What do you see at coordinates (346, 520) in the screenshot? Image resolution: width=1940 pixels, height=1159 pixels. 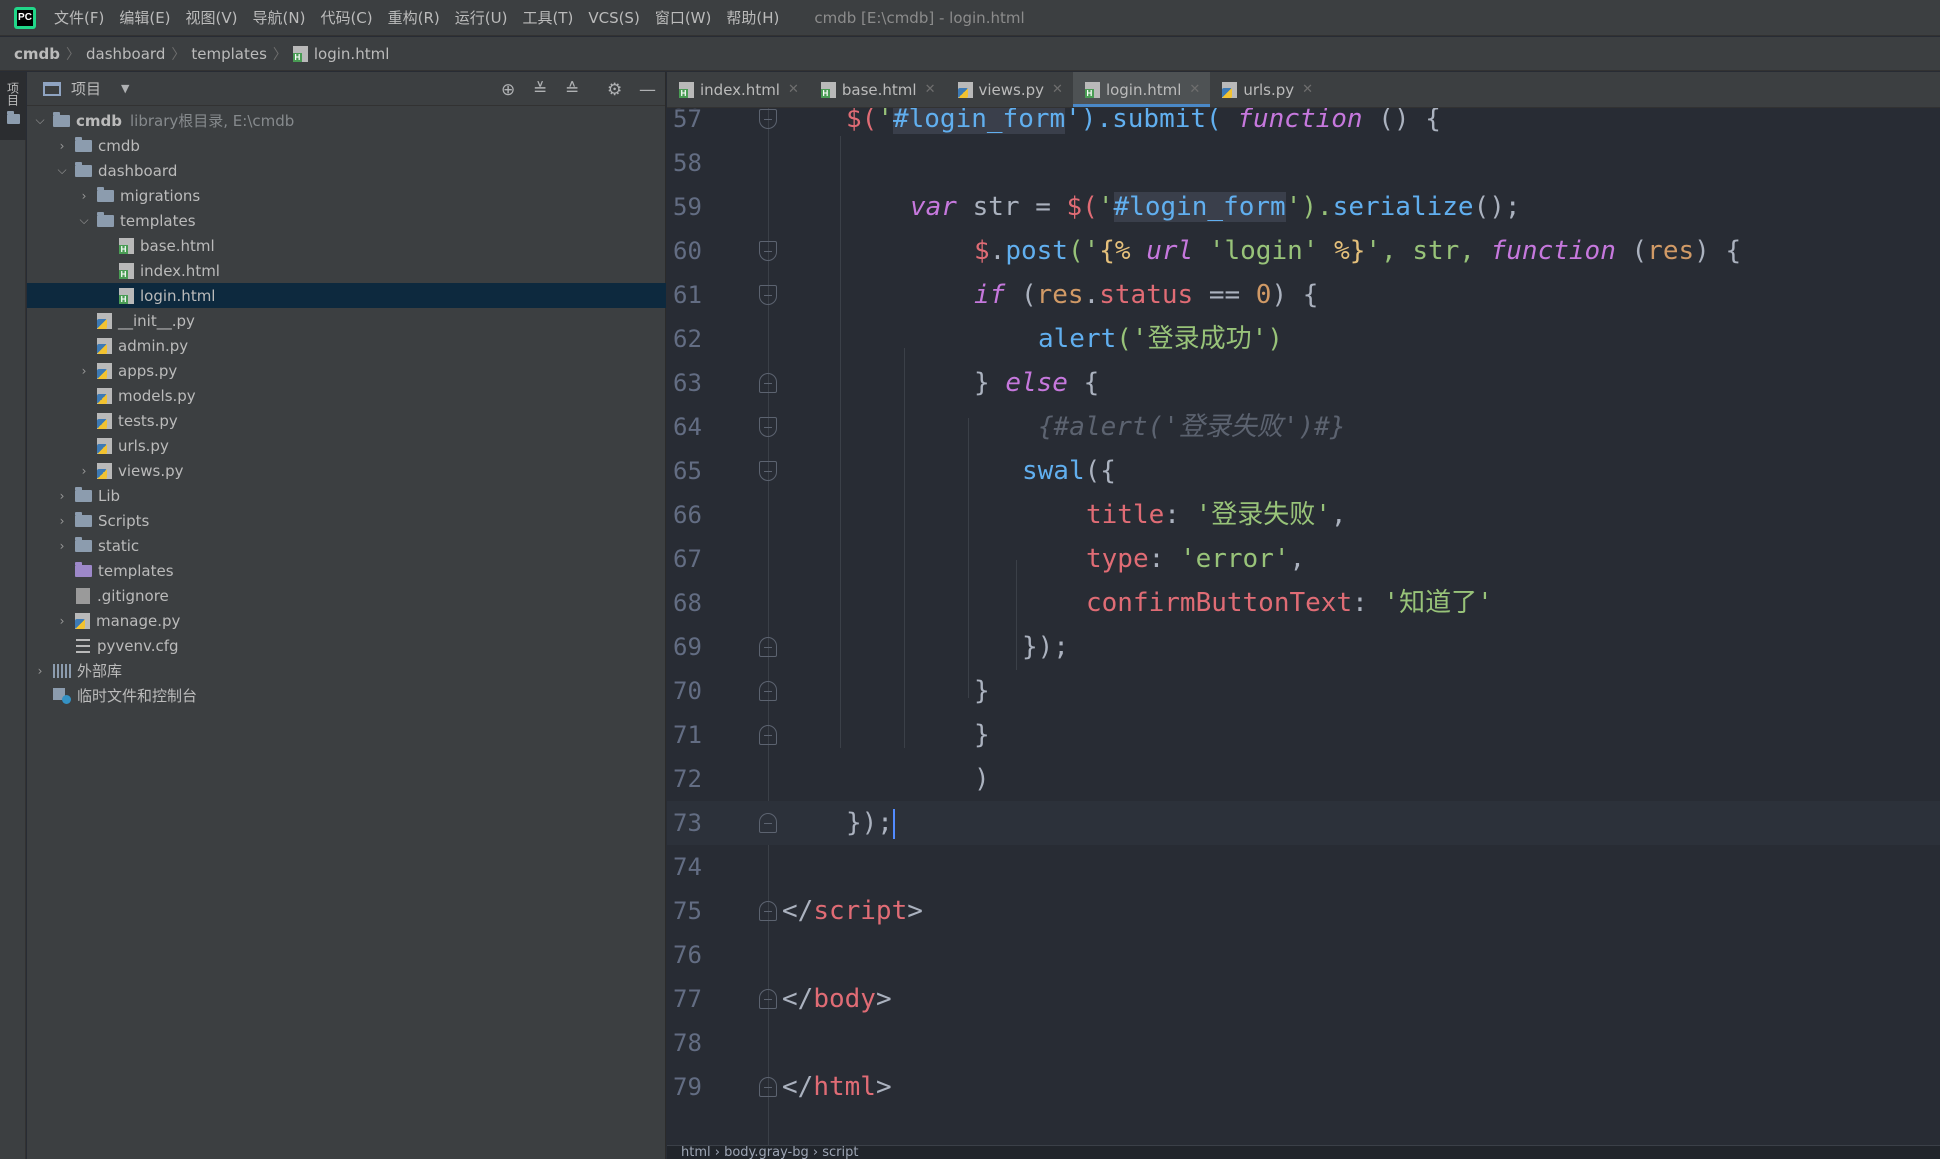 I see `tree-item-scripts: › Scripts` at bounding box center [346, 520].